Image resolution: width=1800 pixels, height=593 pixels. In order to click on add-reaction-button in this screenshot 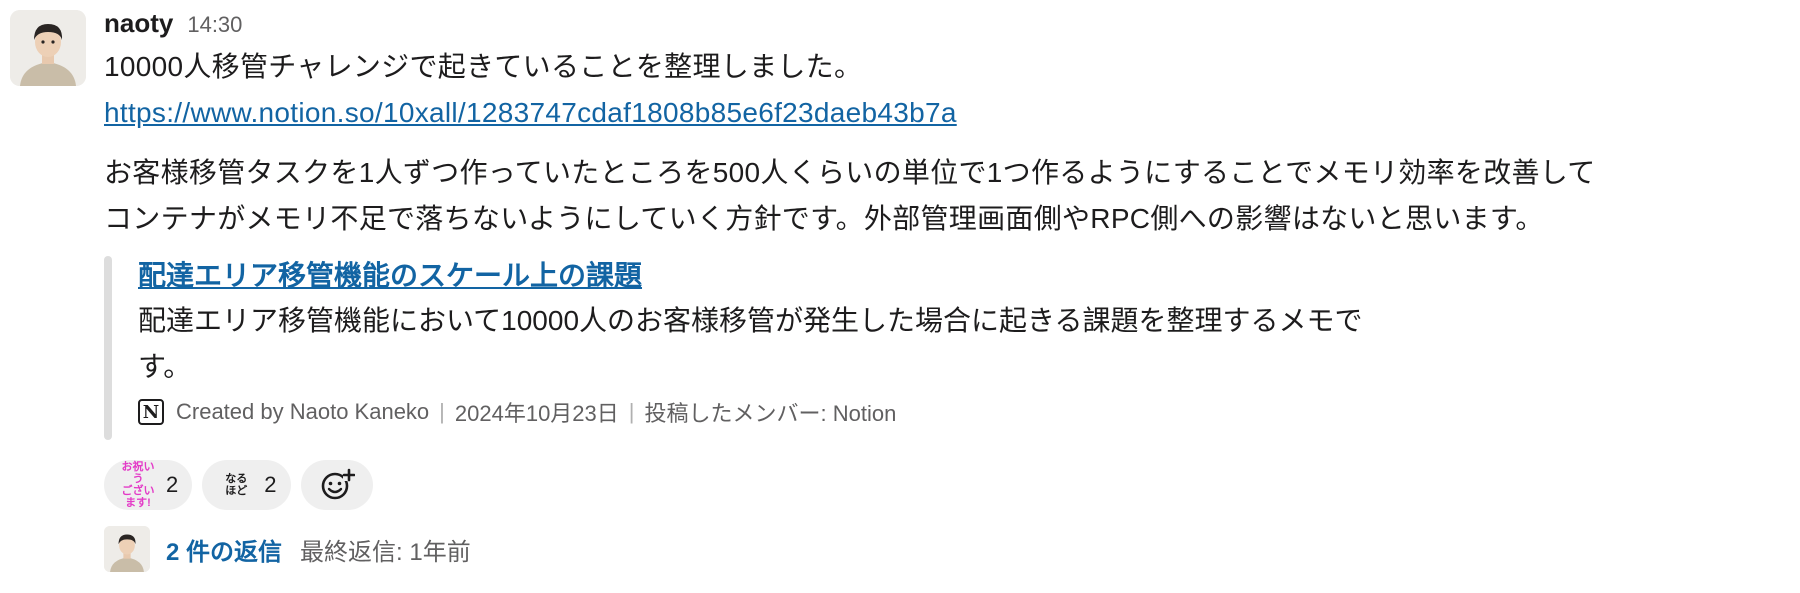, I will do `click(336, 485)`.